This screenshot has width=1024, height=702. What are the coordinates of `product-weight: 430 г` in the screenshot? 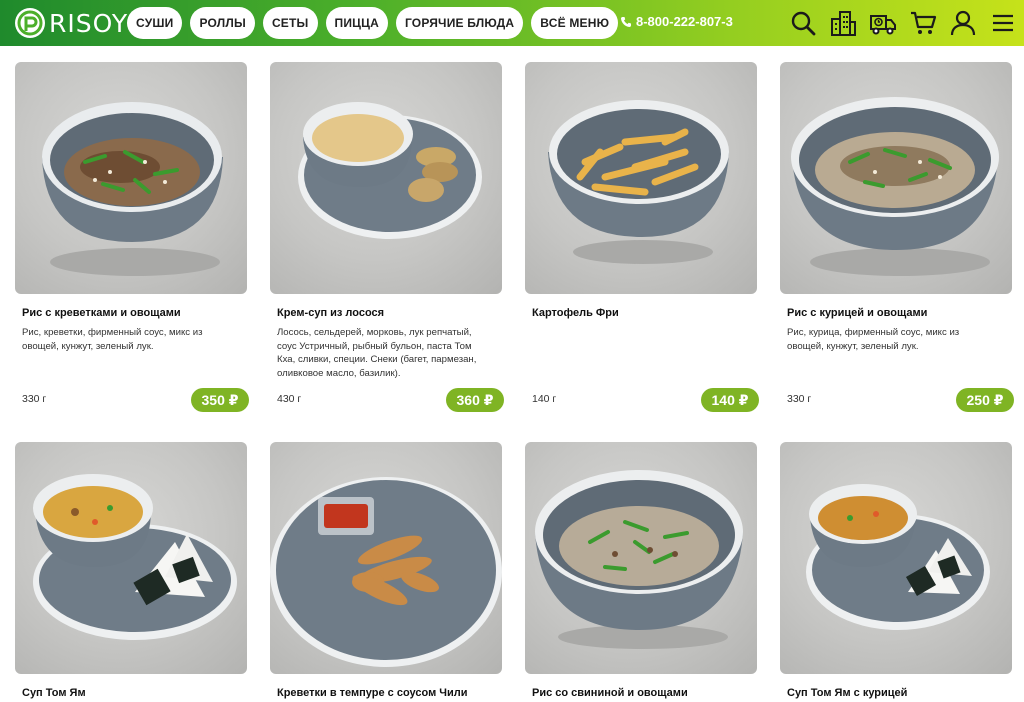 It's located at (289, 399).